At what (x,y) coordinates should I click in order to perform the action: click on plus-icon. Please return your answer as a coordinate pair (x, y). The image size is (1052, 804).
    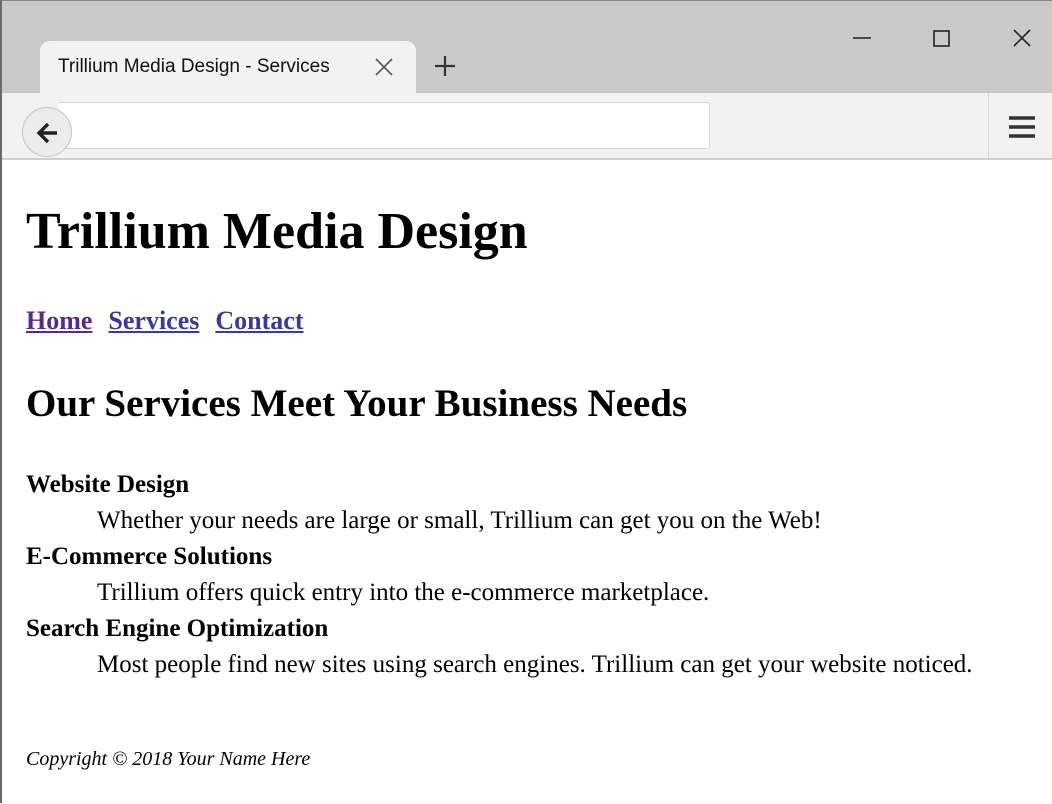
    Looking at the image, I should click on (445, 66).